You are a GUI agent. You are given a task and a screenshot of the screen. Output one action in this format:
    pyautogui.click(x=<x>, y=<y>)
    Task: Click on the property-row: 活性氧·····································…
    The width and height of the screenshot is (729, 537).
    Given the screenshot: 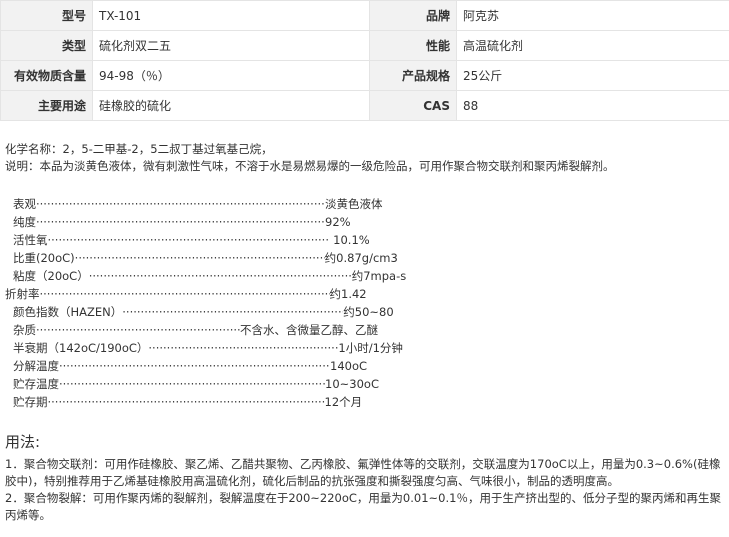 What is the action you would take?
    pyautogui.click(x=191, y=240)
    